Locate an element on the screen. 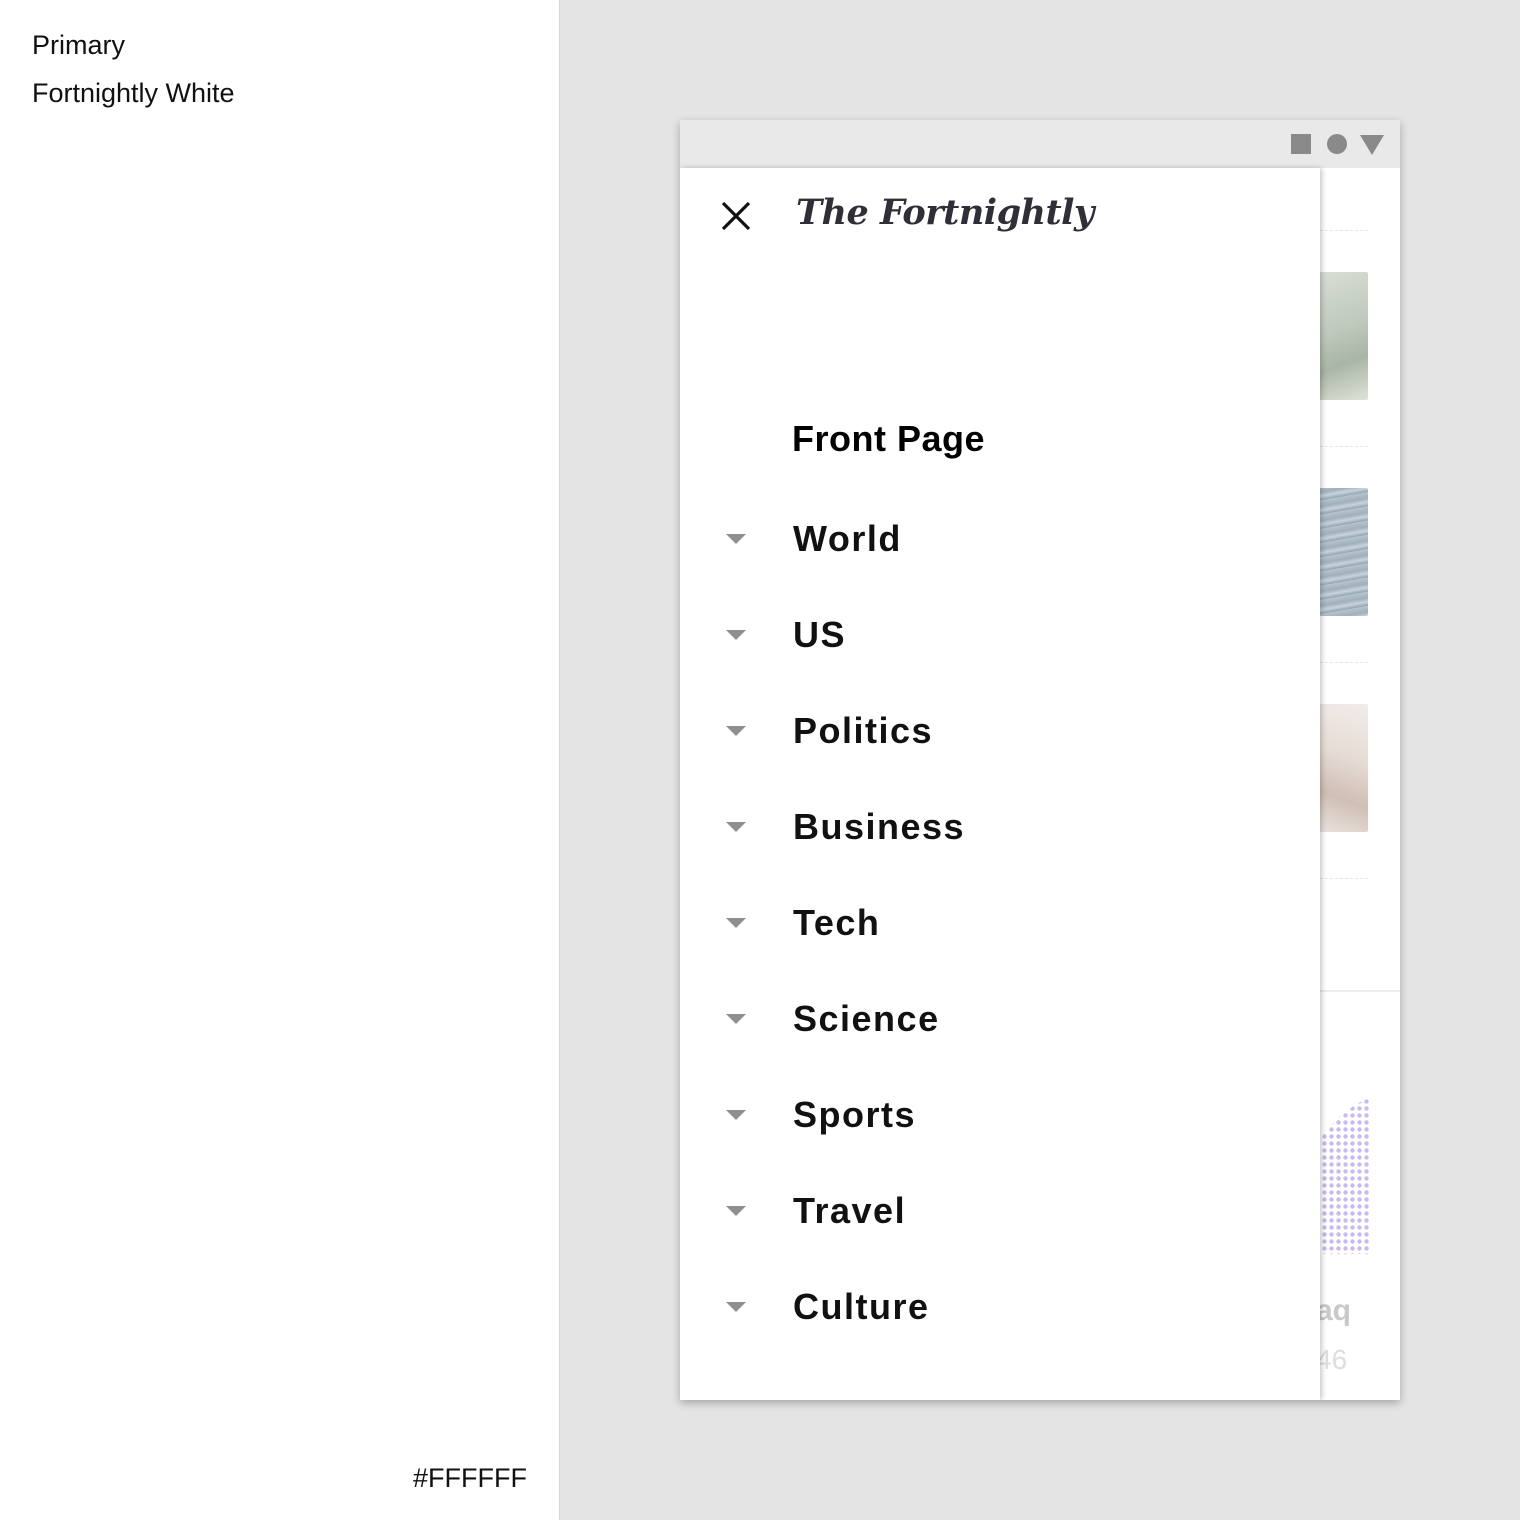 This screenshot has width=1520, height=1520. status-bar is located at coordinates (1040, 144).